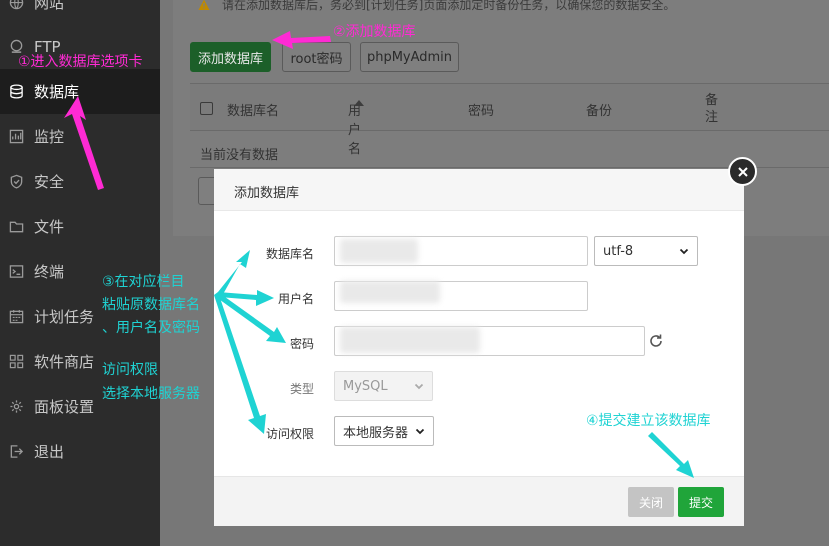 This screenshot has width=829, height=546. Describe the element at coordinates (16, 272) in the screenshot. I see `terminal-icon` at that location.